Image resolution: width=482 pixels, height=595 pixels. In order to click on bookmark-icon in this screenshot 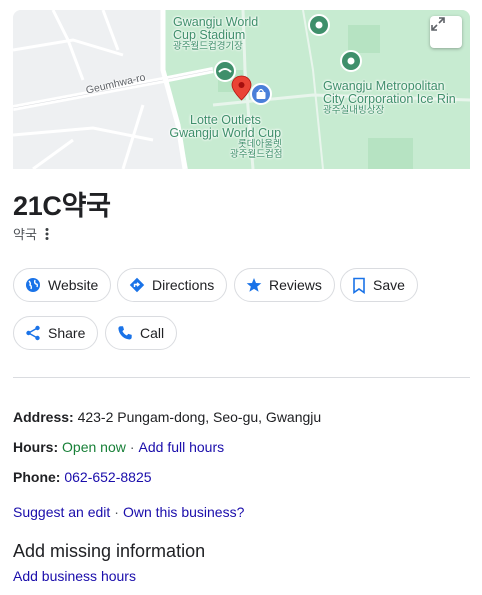, I will do `click(359, 285)`.